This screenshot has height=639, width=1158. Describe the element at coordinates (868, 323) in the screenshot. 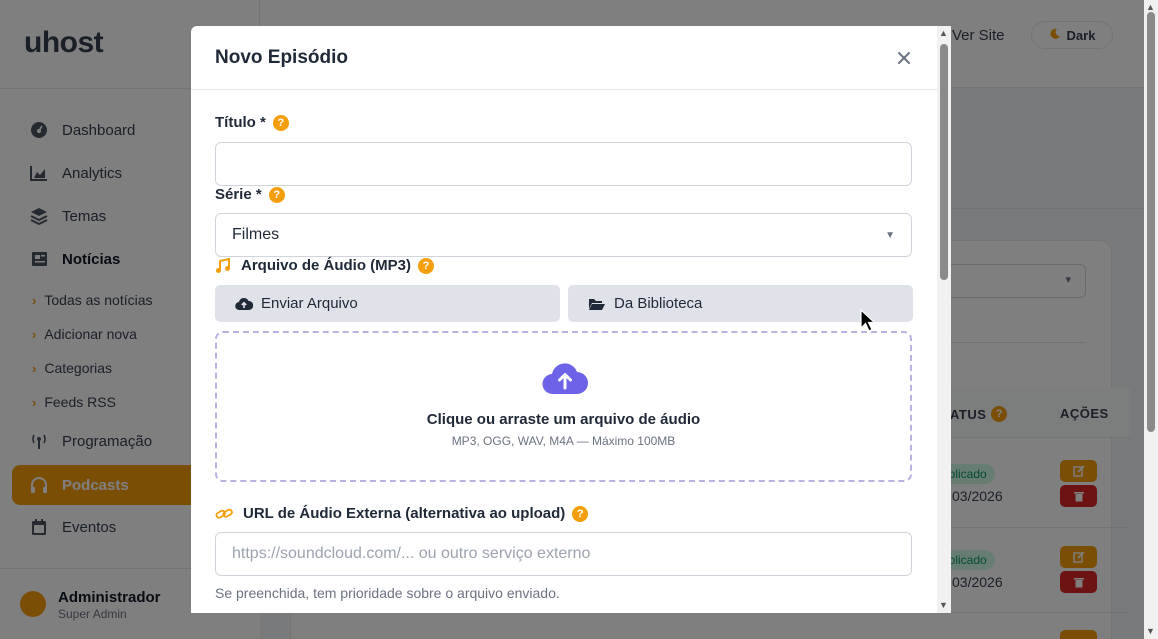

I see `mouse-cursor-icon` at that location.